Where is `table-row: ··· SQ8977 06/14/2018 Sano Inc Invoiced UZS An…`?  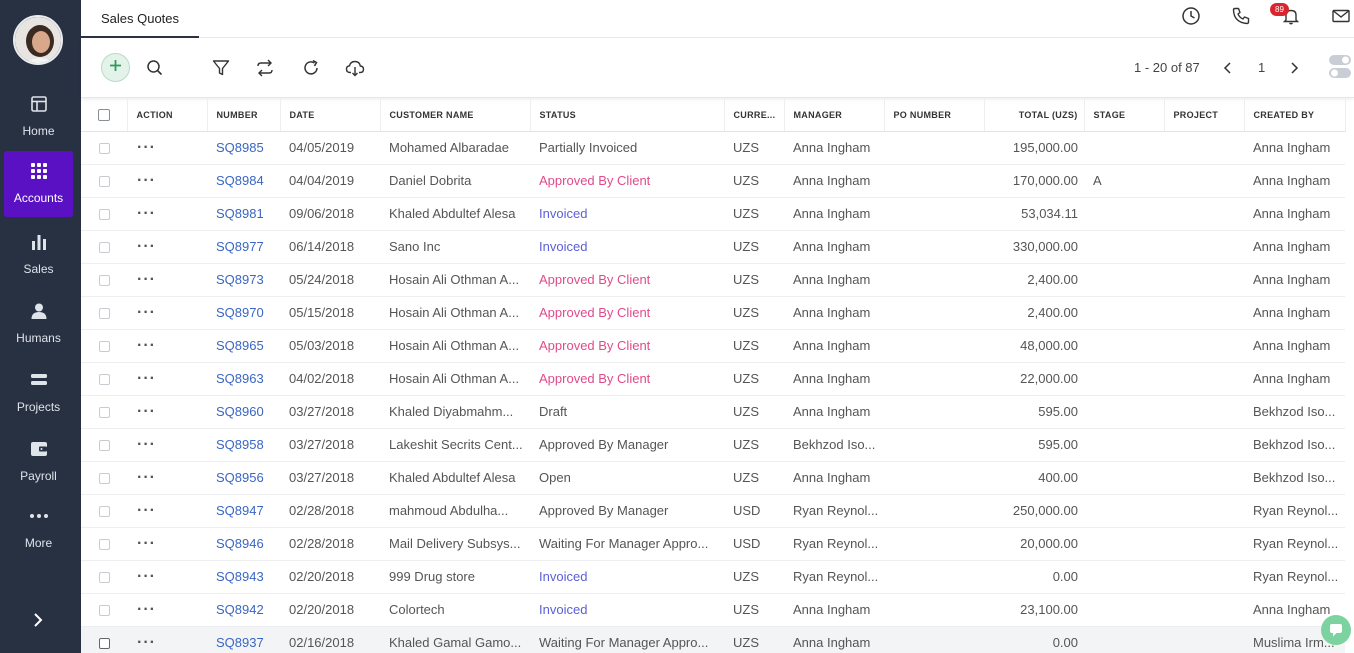 table-row: ··· SQ8977 06/14/2018 Sano Inc Invoiced UZS An… is located at coordinates (713, 247).